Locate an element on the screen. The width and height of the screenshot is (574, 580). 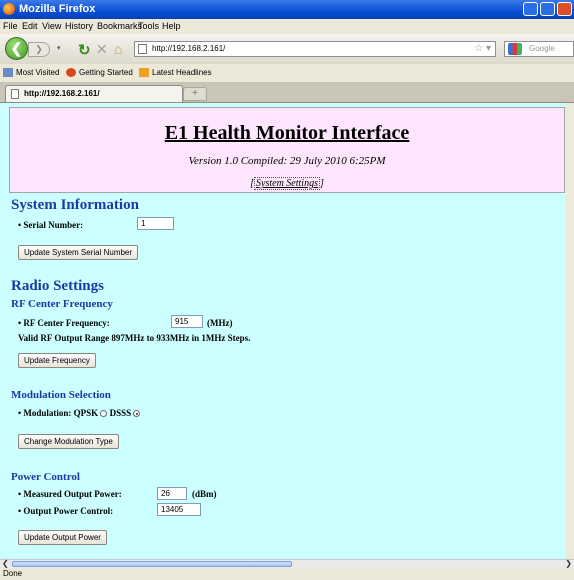
close-window-button is located at coordinates (564, 9).